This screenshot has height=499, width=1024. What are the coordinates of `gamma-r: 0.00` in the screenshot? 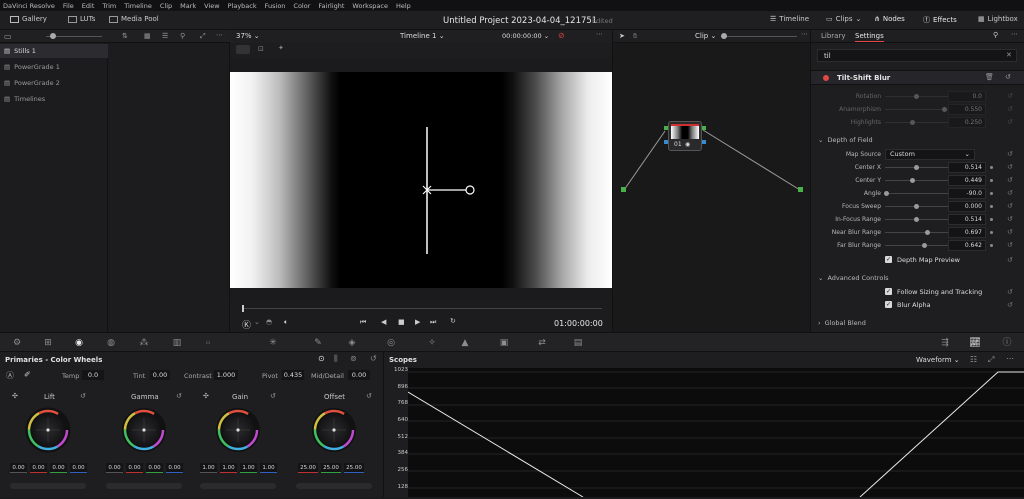 It's located at (134, 468).